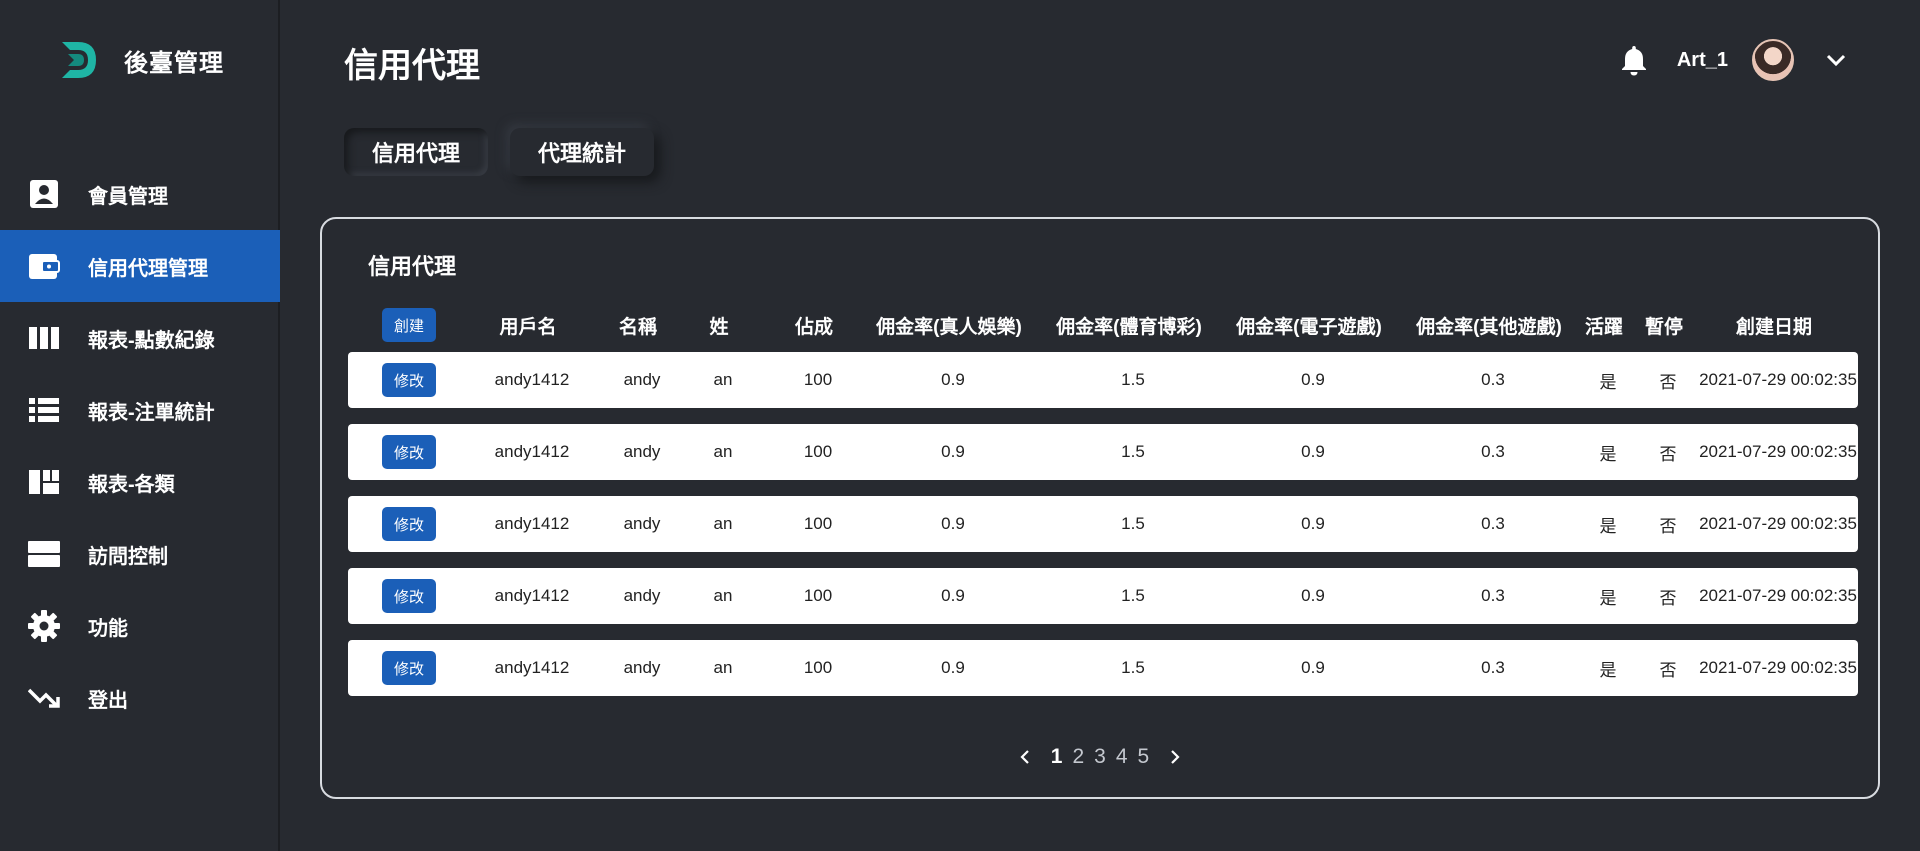 The height and width of the screenshot is (851, 1920). Describe the element at coordinates (949, 327) in the screenshot. I see `column-header: 佣金率(真人娛樂)` at that location.